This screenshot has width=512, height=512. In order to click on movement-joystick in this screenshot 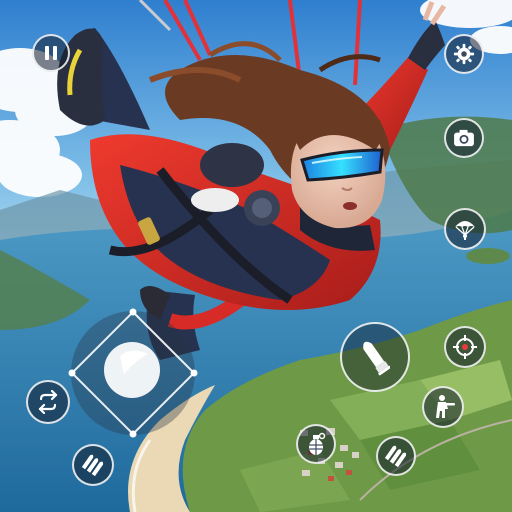, I will do `click(133, 373)`.